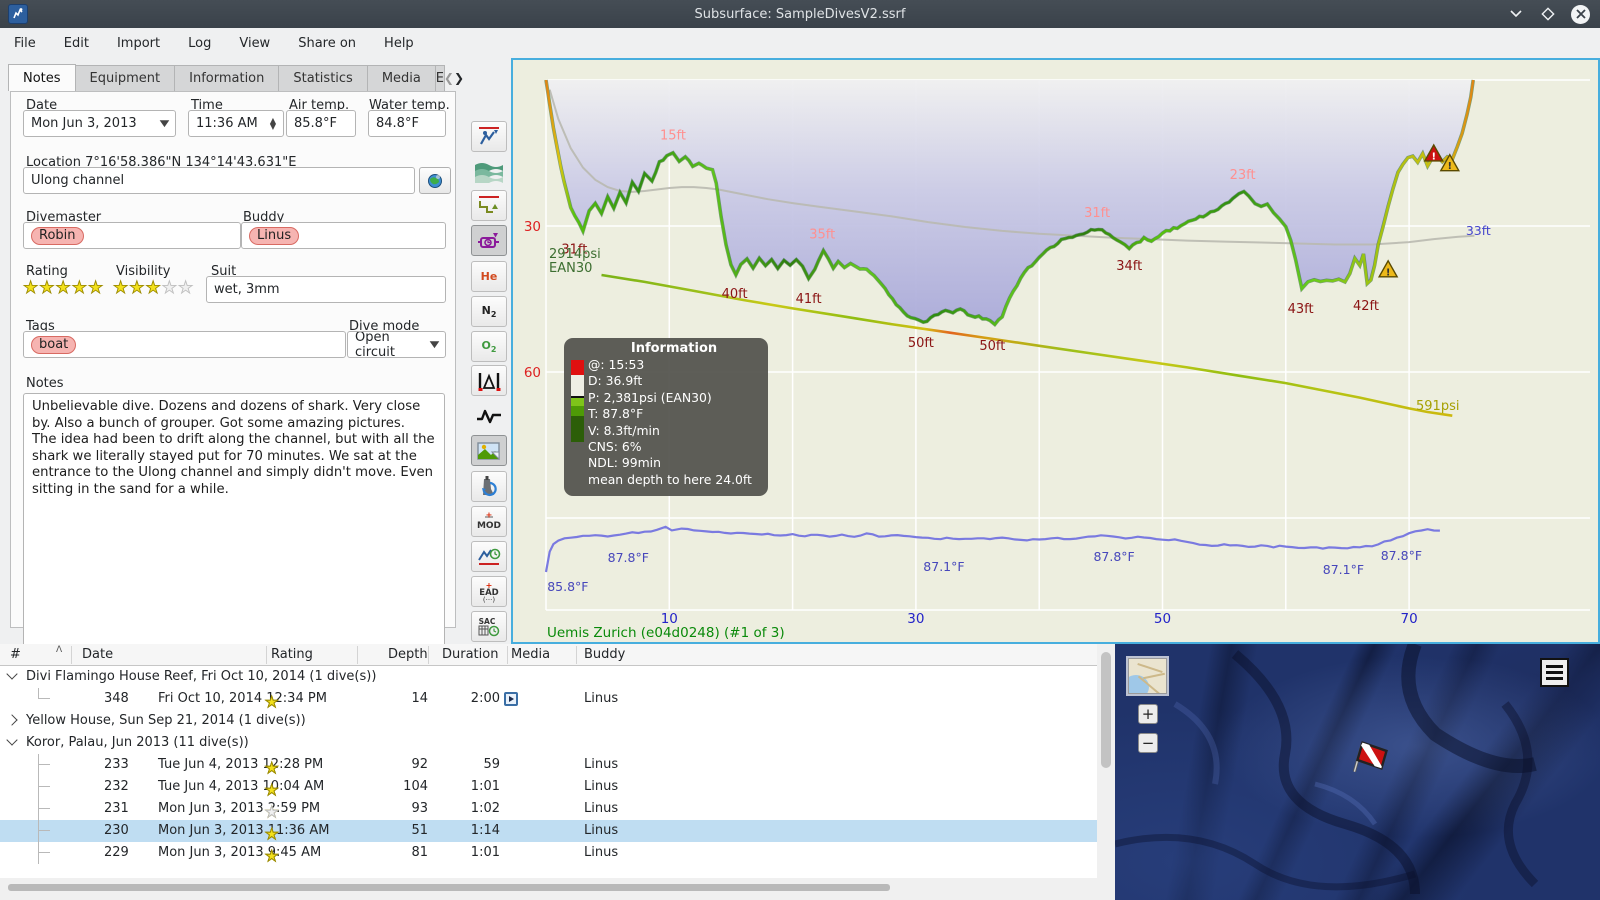 The width and height of the screenshot is (1600, 900). I want to click on map-zoom-out-button: −, so click(1148, 743).